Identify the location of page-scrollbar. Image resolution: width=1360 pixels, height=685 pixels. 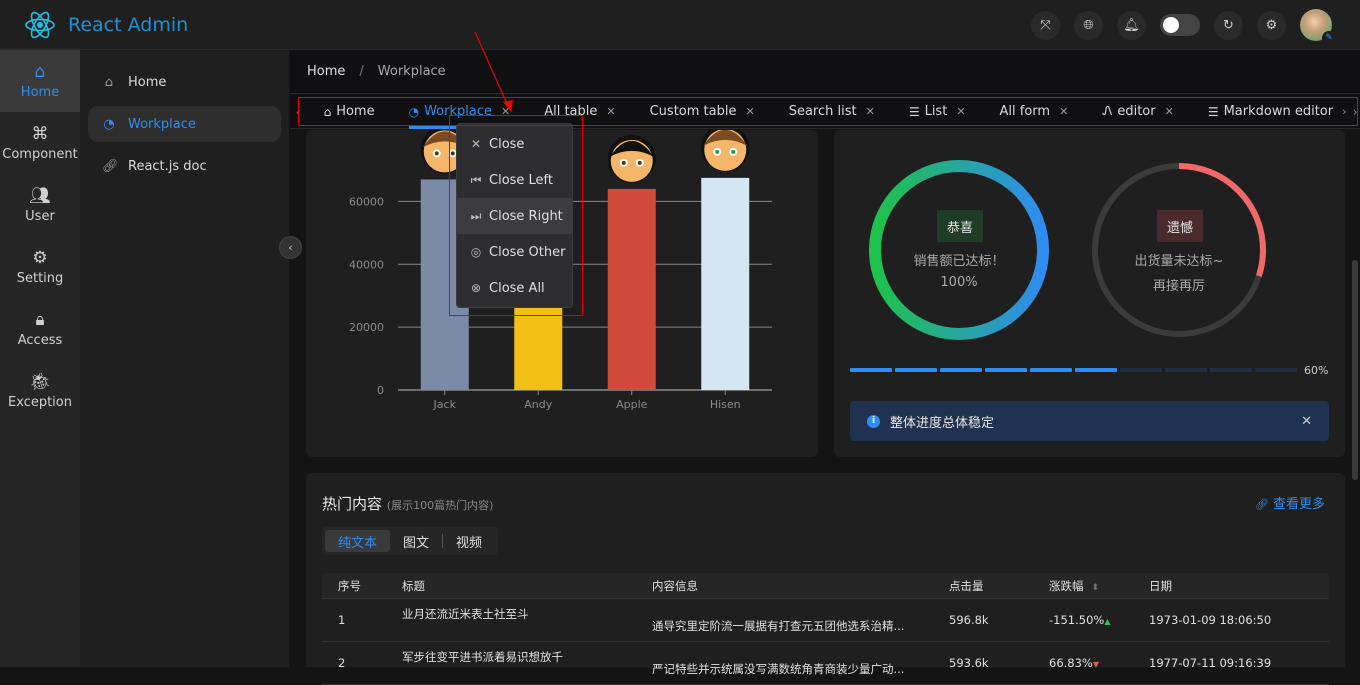
(1355, 370).